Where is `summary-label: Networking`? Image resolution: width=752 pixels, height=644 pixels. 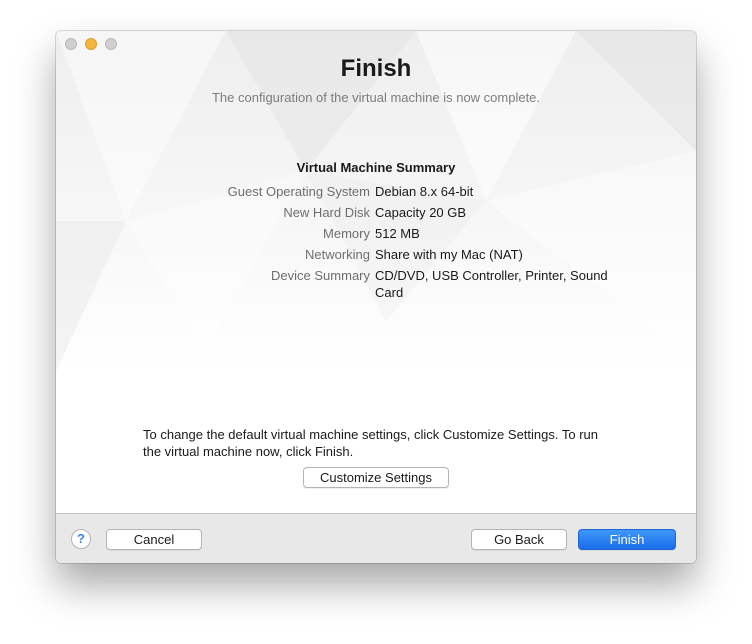
summary-label: Networking is located at coordinates (337, 254).